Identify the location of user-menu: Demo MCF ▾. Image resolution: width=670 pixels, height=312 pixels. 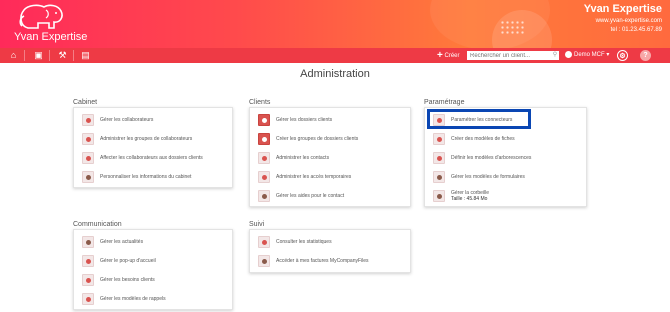
(587, 55).